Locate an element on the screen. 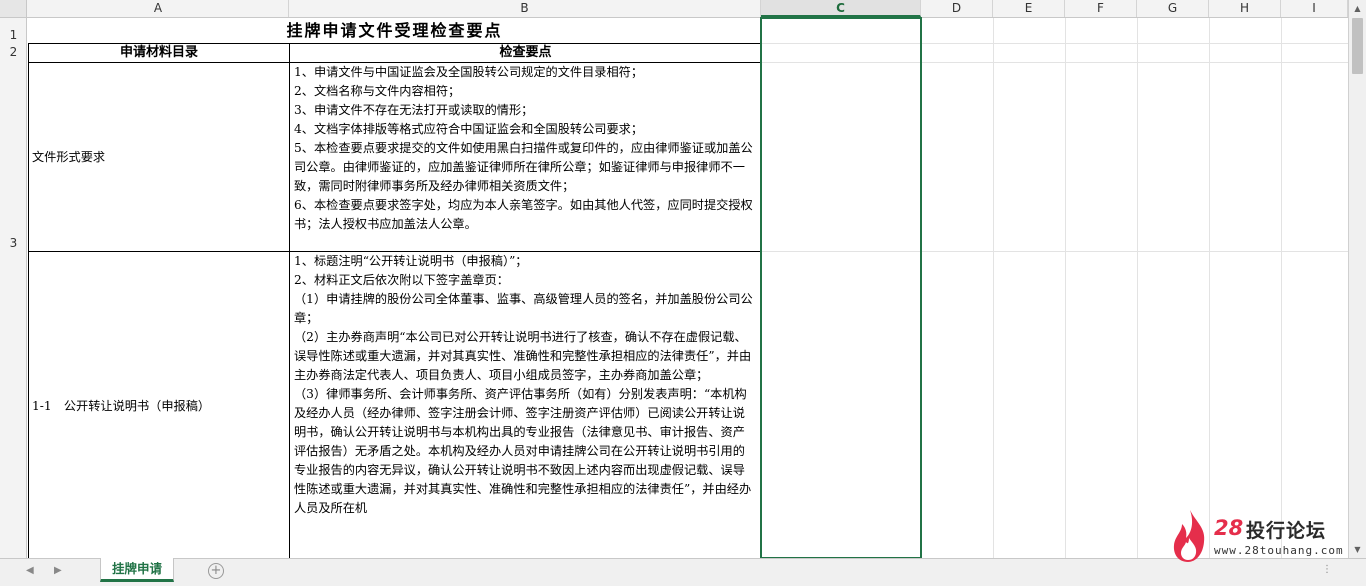  sheet-tab-bar: ◀ ▶ 挂牌申请 + ⋮ is located at coordinates (683, 572).